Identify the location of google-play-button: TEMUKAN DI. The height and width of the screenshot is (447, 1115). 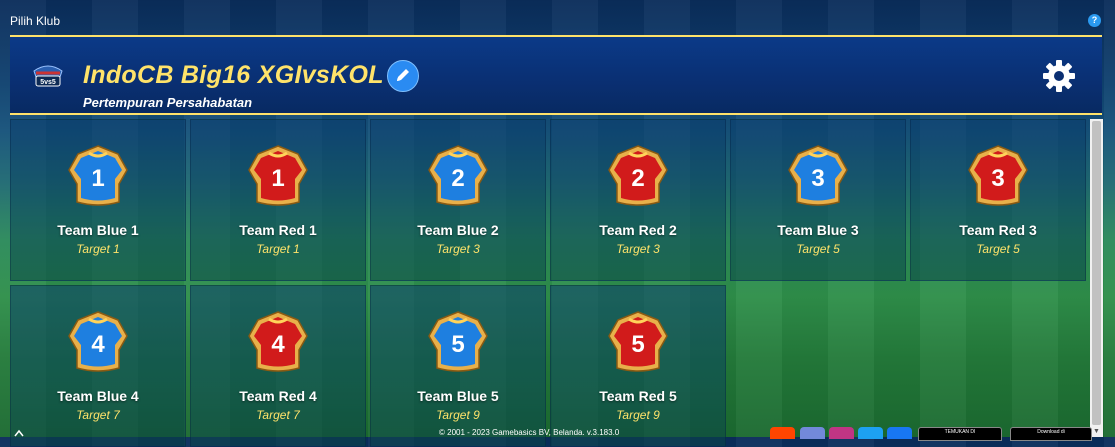
(960, 434).